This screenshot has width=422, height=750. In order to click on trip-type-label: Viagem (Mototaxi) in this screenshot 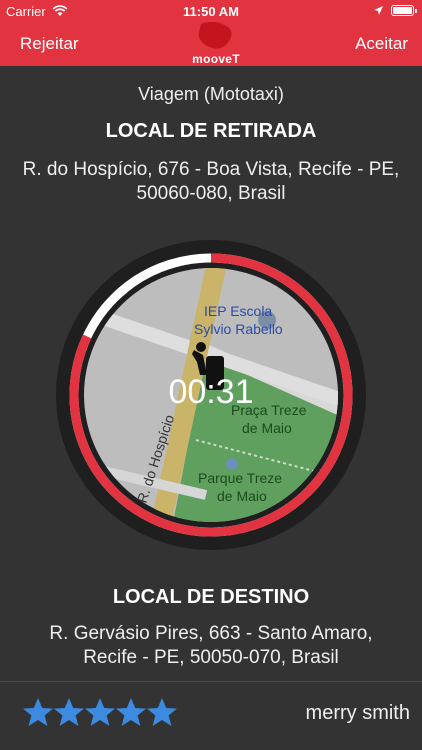, I will do `click(211, 94)`.